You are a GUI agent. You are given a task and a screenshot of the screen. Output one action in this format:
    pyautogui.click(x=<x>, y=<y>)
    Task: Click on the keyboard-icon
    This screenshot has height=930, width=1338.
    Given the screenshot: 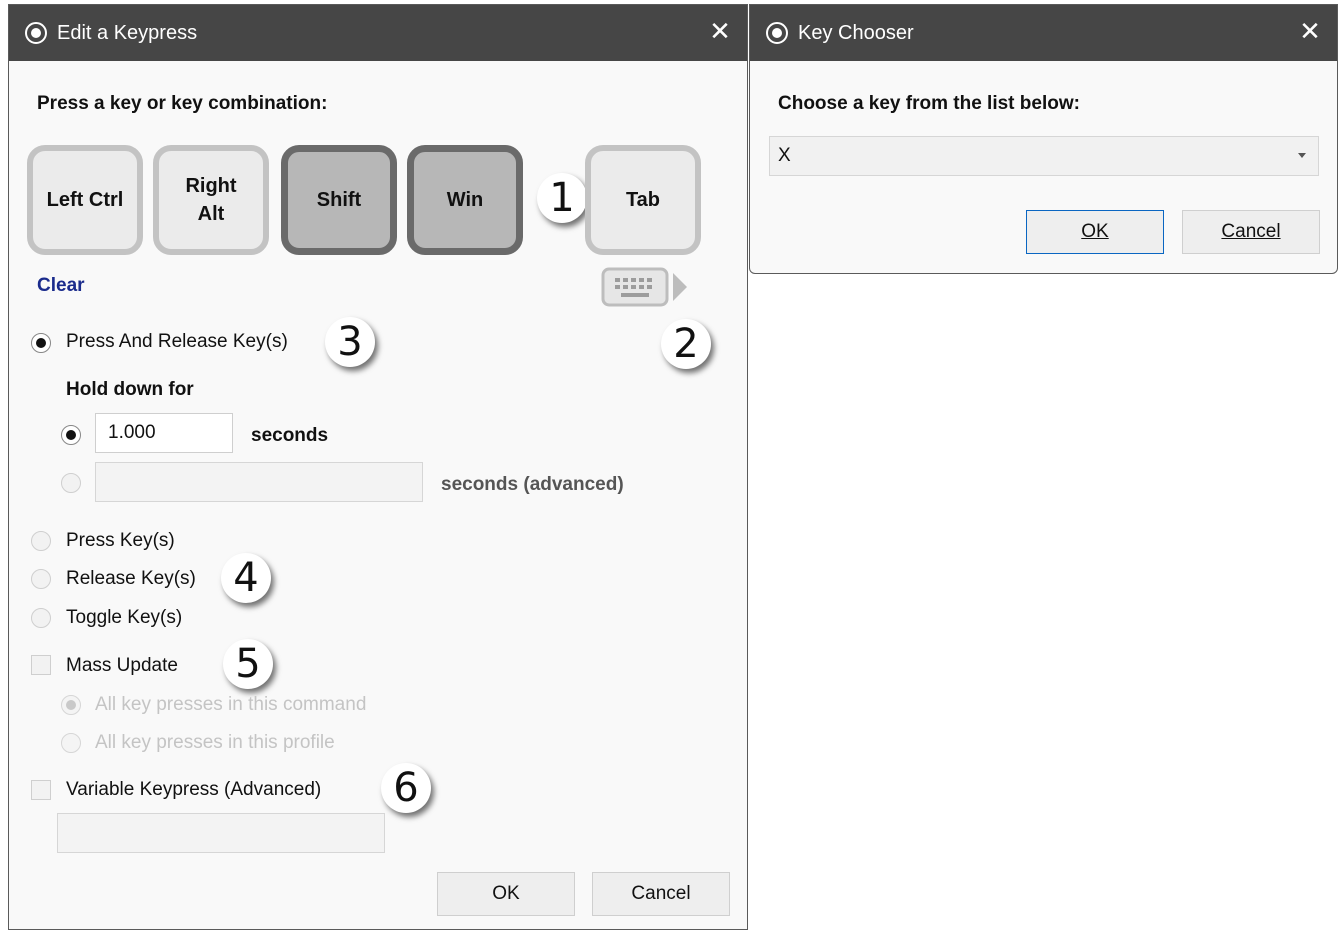 What is the action you would take?
    pyautogui.click(x=647, y=287)
    